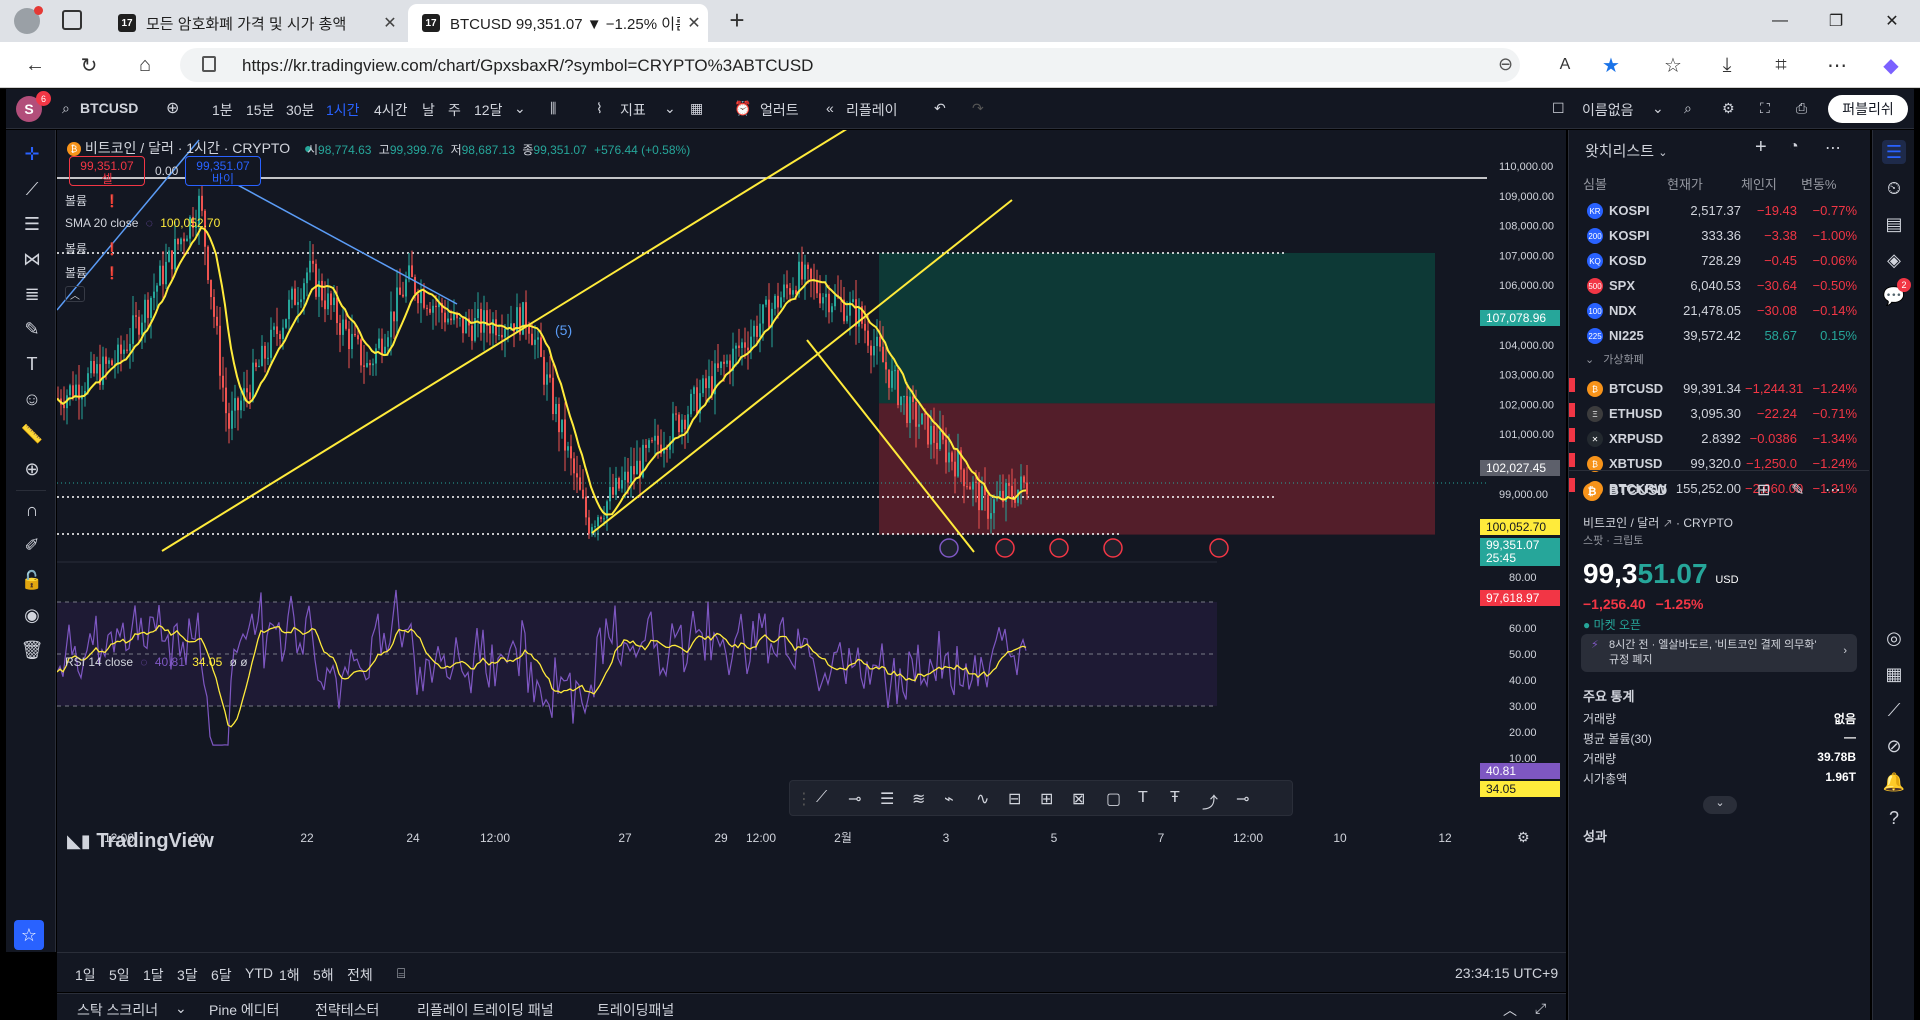 The image size is (1920, 1020). What do you see at coordinates (32, 399) in the screenshot?
I see `emoji-icon: ☺` at bounding box center [32, 399].